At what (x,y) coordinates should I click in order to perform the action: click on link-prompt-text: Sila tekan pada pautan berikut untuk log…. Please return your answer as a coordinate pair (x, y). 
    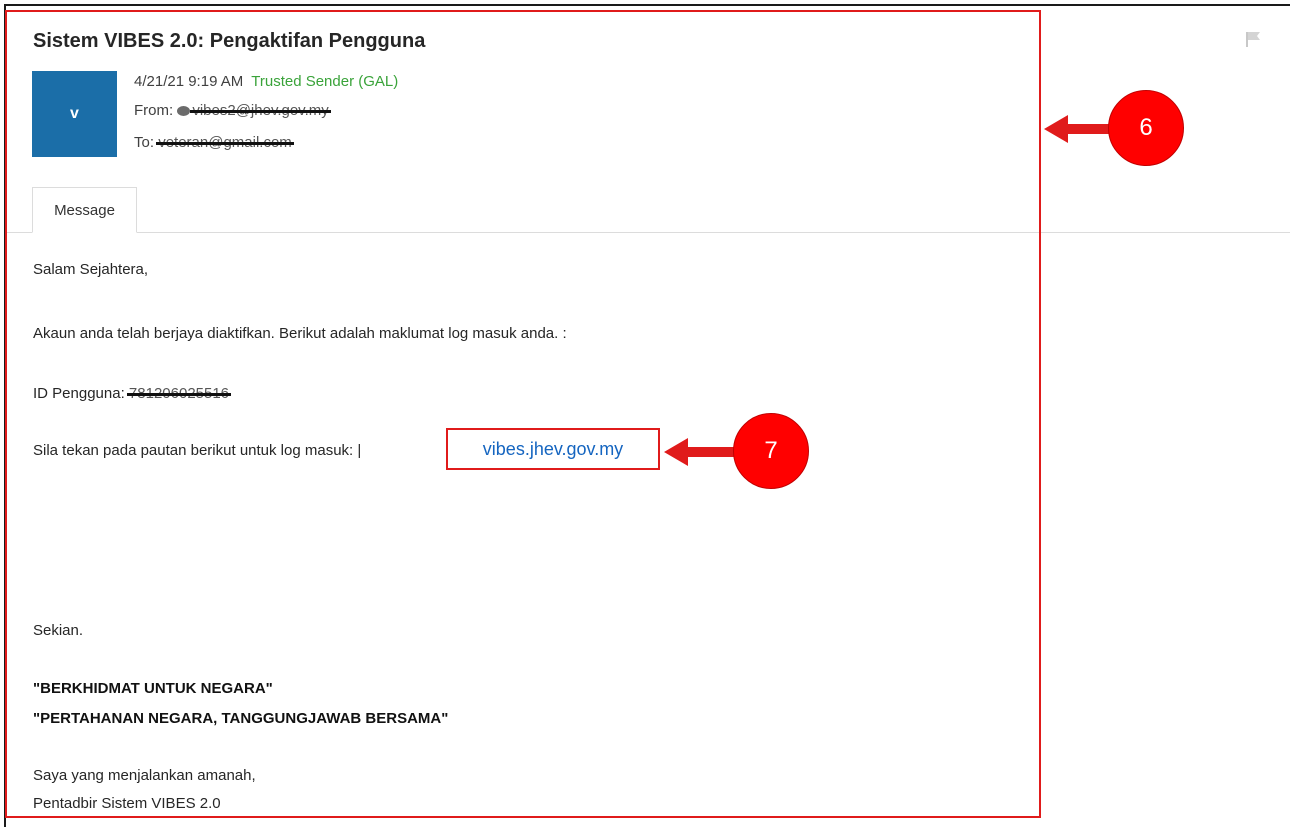
    Looking at the image, I should click on (197, 450).